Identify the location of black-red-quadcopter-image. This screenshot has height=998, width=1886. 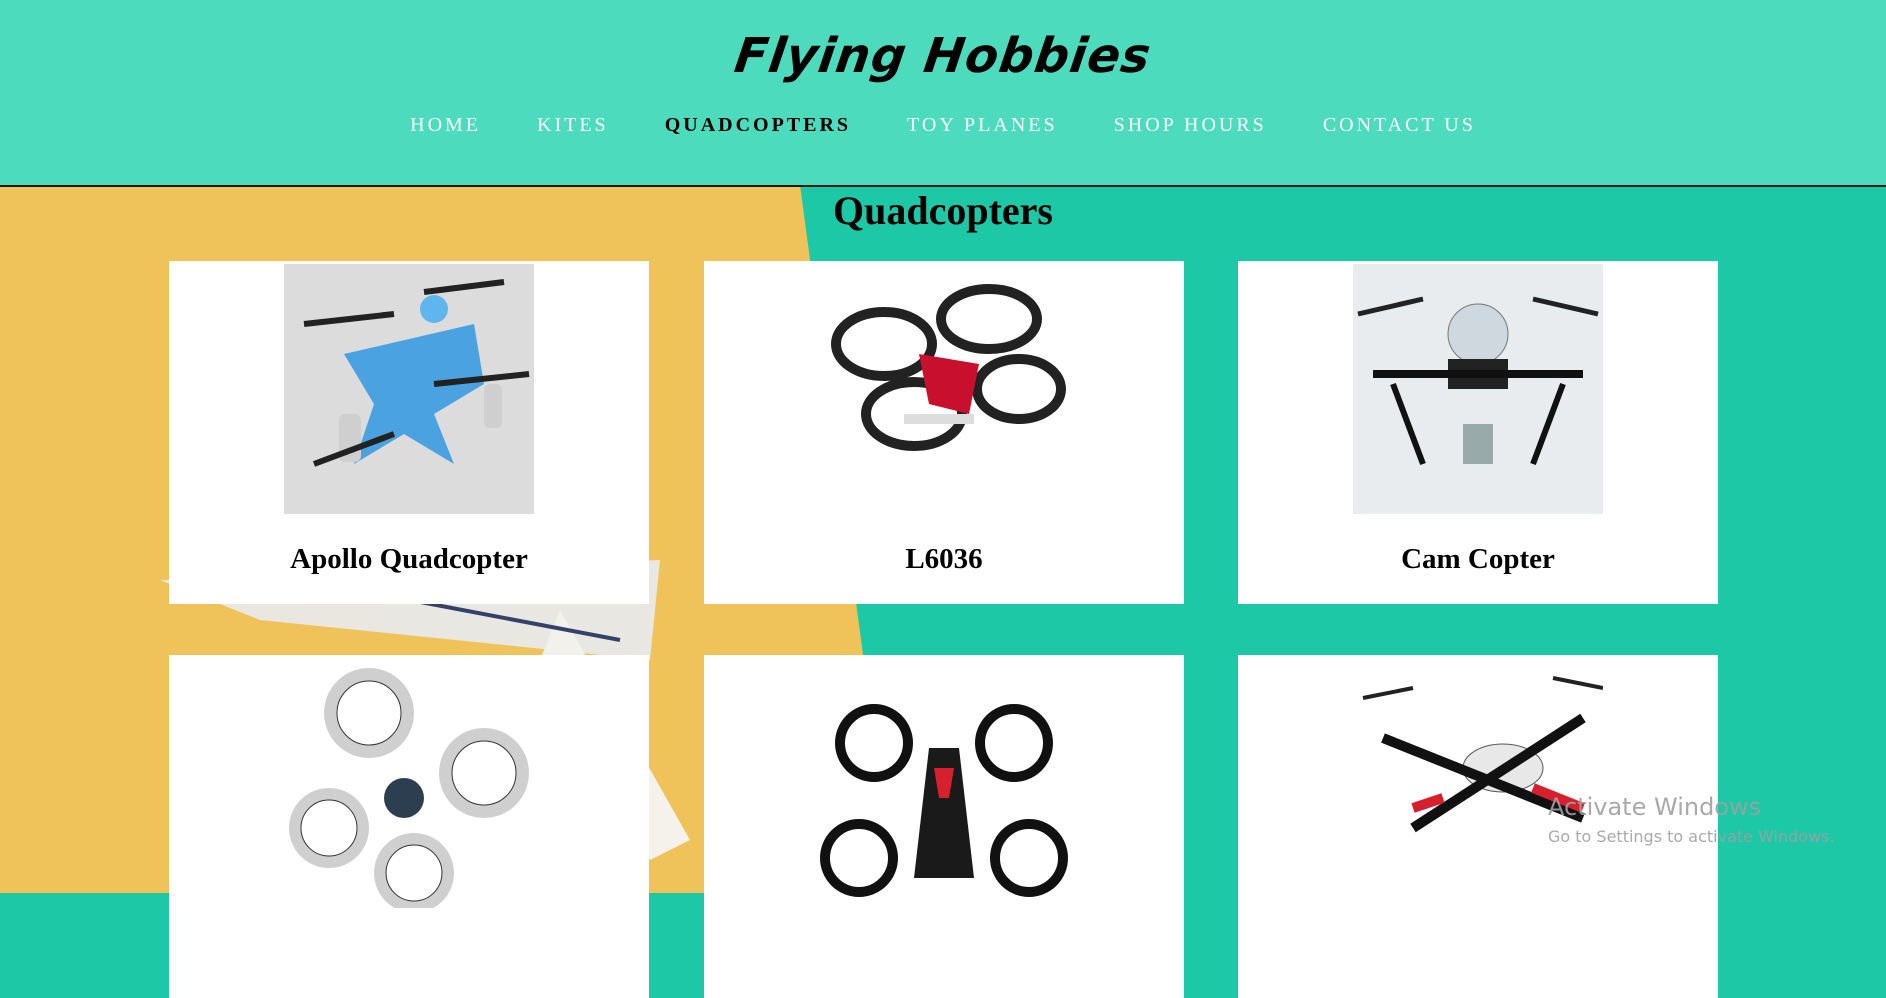
(944, 783).